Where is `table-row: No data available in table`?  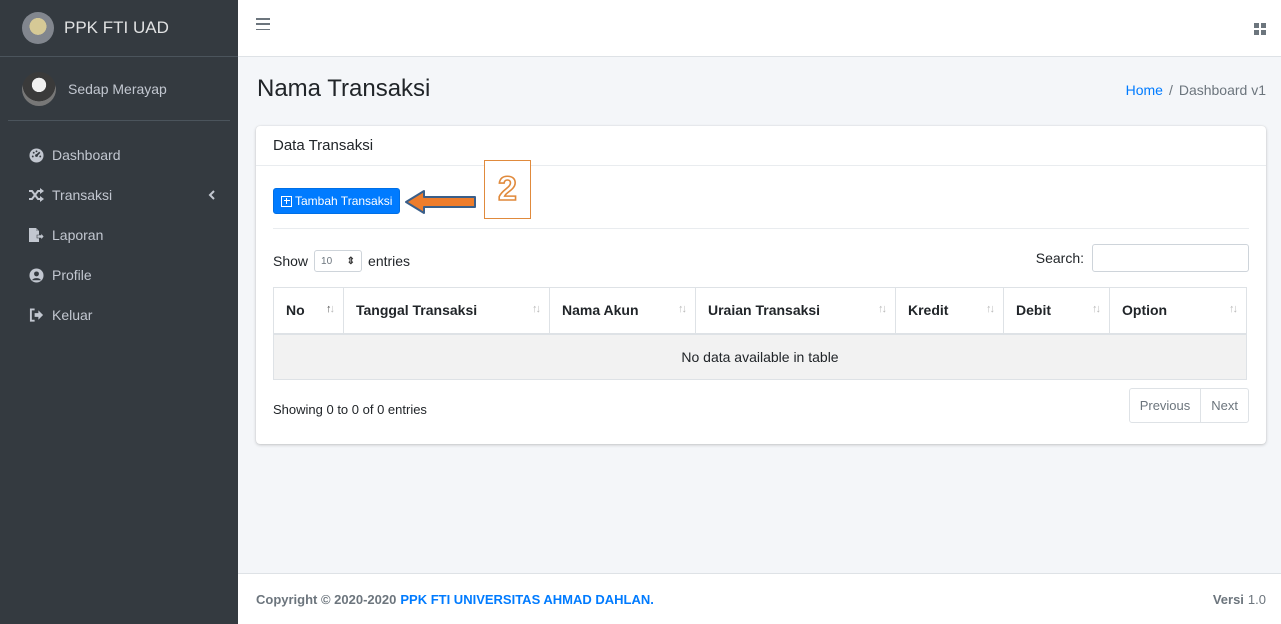 table-row: No data available in table is located at coordinates (760, 356).